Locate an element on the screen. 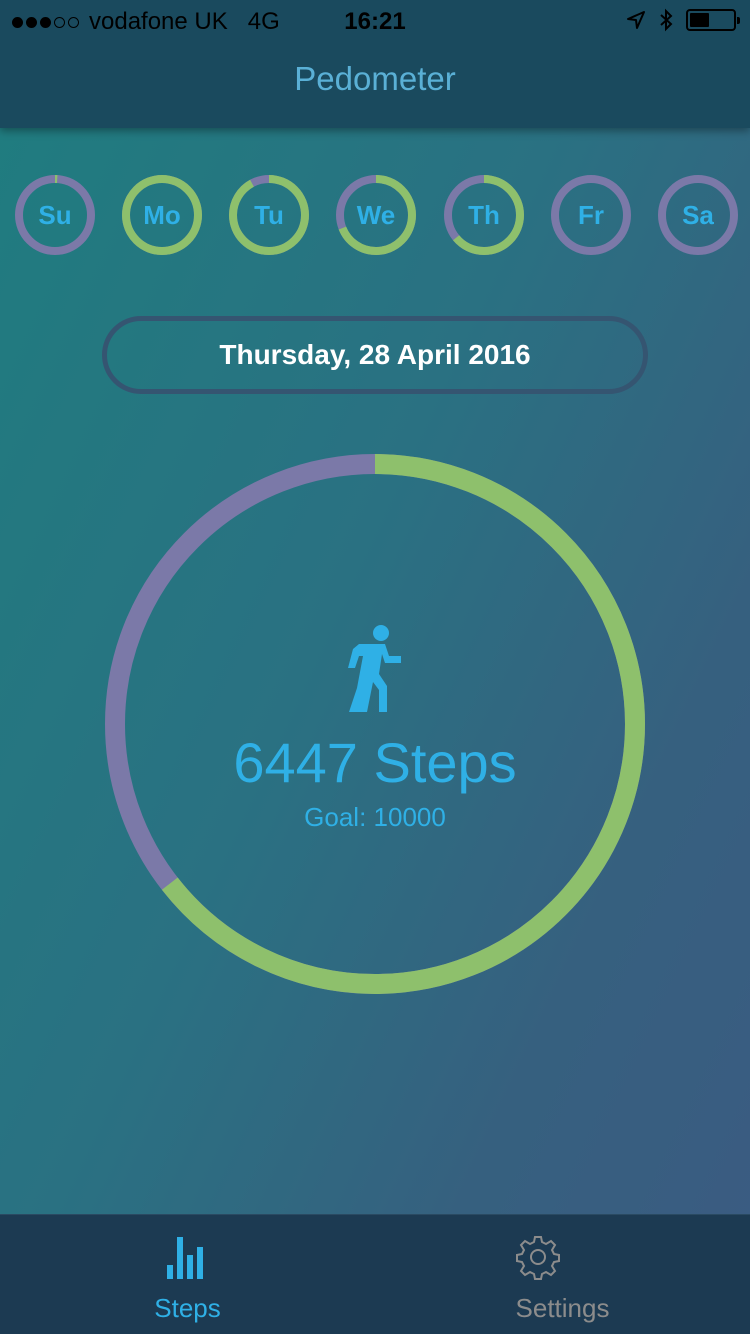 Image resolution: width=750 pixels, height=1334 pixels. day-label: We is located at coordinates (376, 215).